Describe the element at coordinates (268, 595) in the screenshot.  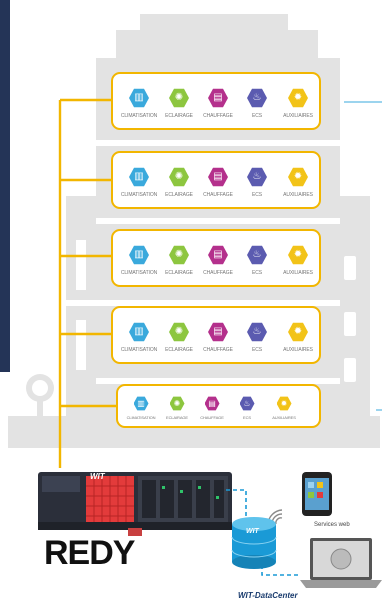
I see `wit-datacenter-label: WIT-DataCenter` at that location.